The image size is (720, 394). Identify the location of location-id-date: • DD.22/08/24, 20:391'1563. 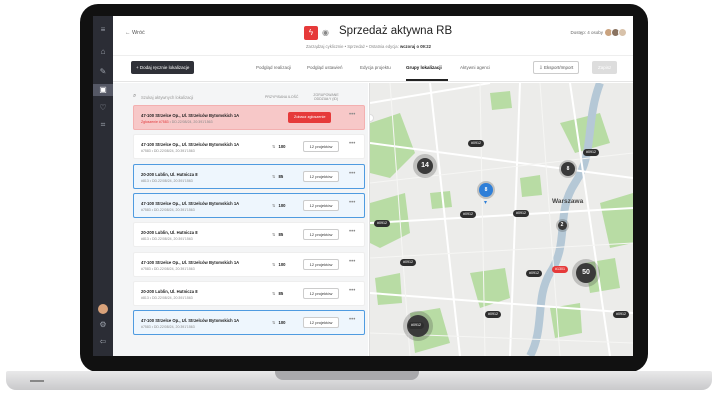
(190, 122).